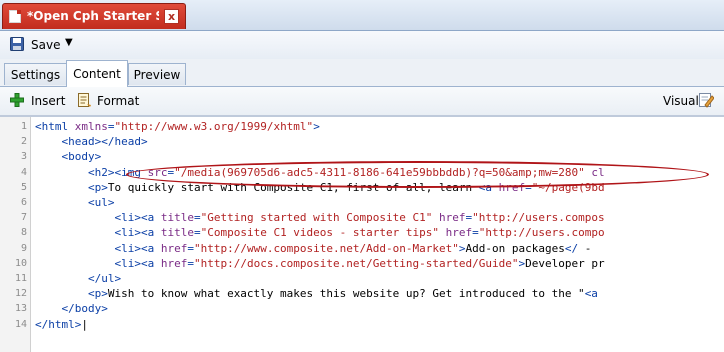 The height and width of the screenshot is (352, 724). I want to click on code-line: <ul>, so click(75, 202).